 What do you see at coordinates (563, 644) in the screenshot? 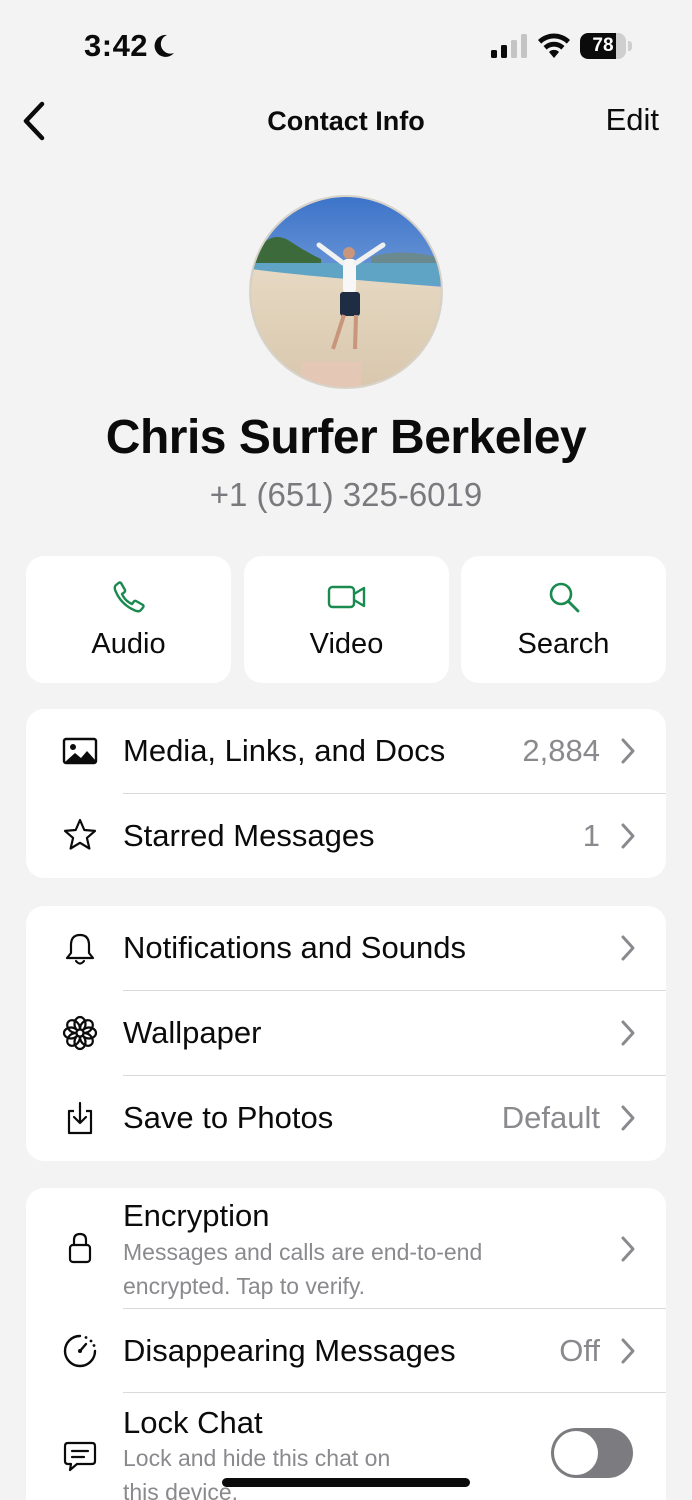
I see `search-label: Search` at bounding box center [563, 644].